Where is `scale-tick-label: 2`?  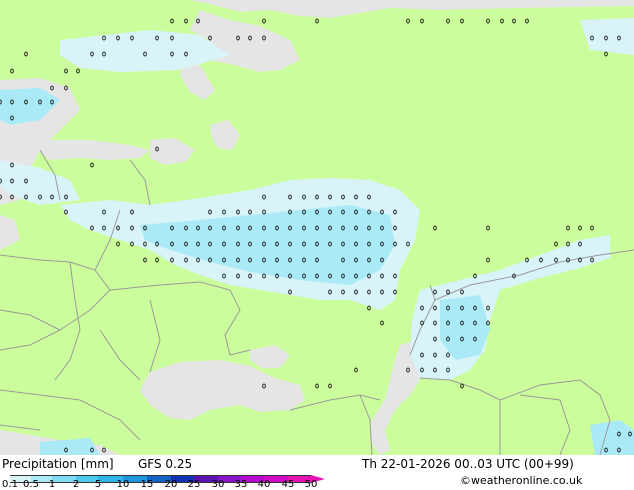 scale-tick-label: 2 is located at coordinates (76, 484).